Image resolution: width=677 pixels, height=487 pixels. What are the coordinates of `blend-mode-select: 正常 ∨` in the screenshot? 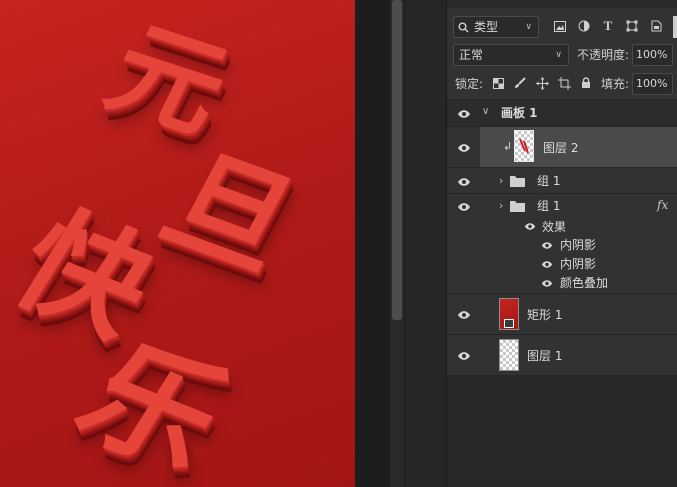 It's located at (511, 55).